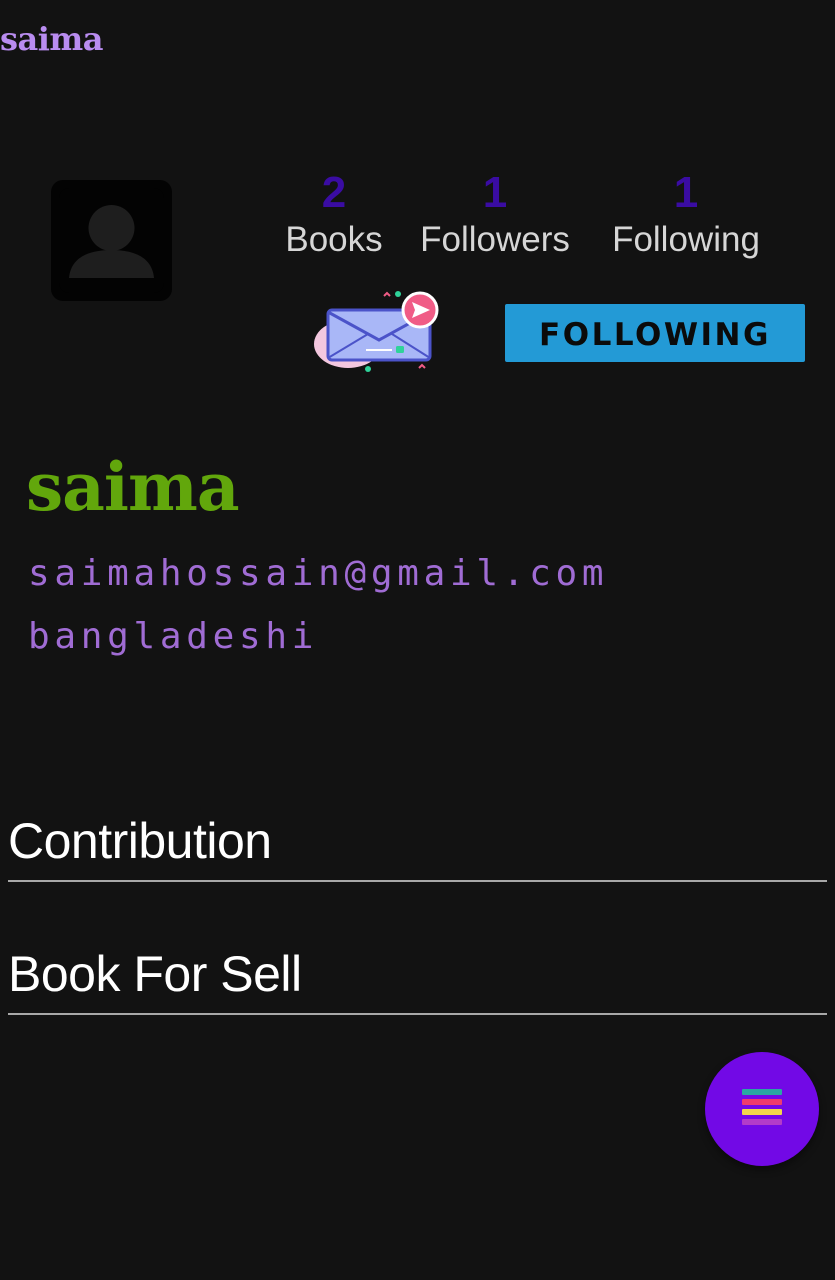 Image resolution: width=835 pixels, height=1280 pixels. What do you see at coordinates (318, 573) in the screenshot?
I see `profile-email: saimahossain@gmail.com` at bounding box center [318, 573].